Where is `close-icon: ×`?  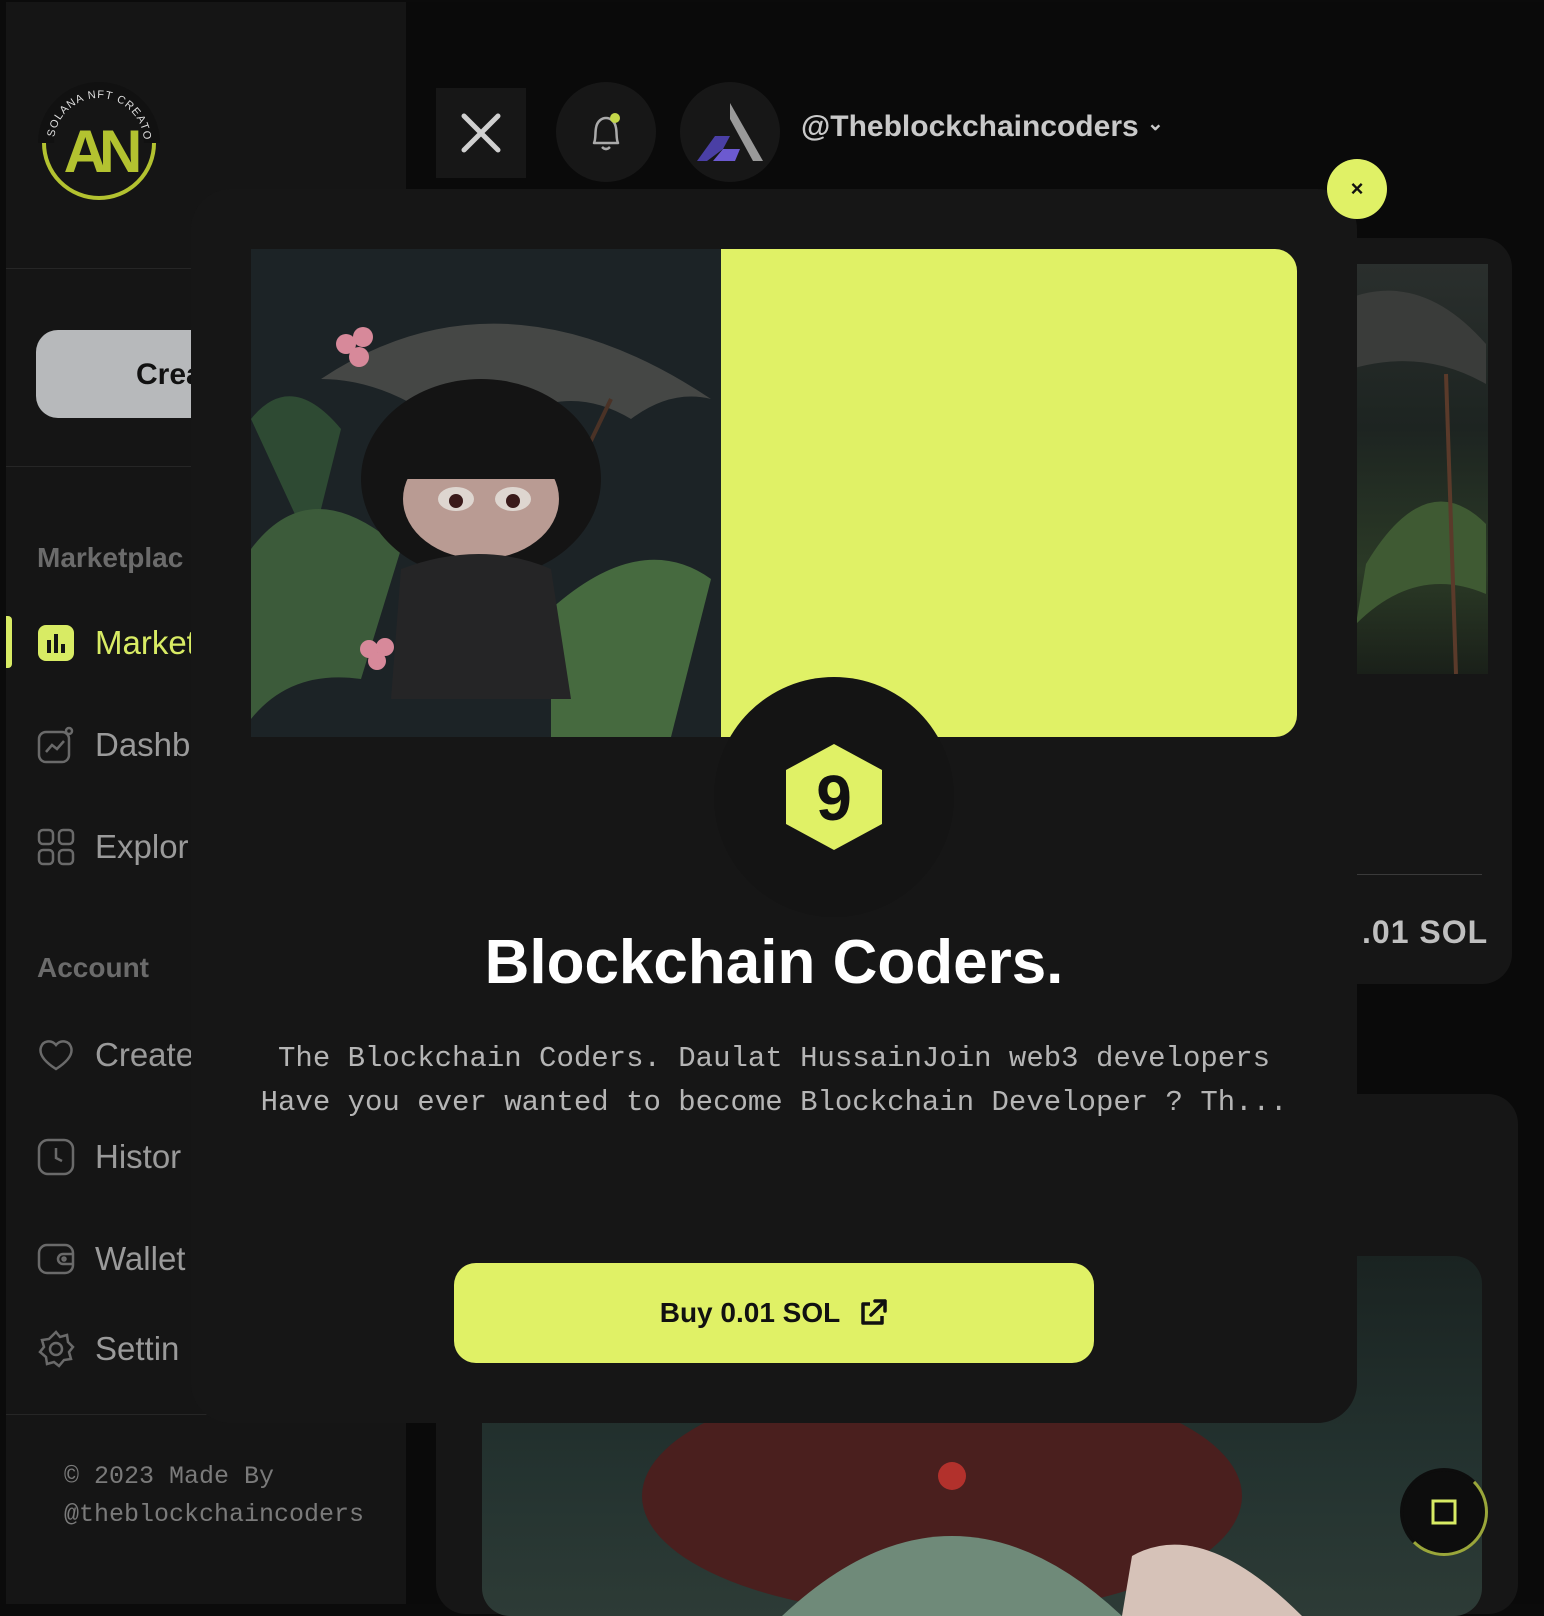
close-icon: × is located at coordinates (1357, 188).